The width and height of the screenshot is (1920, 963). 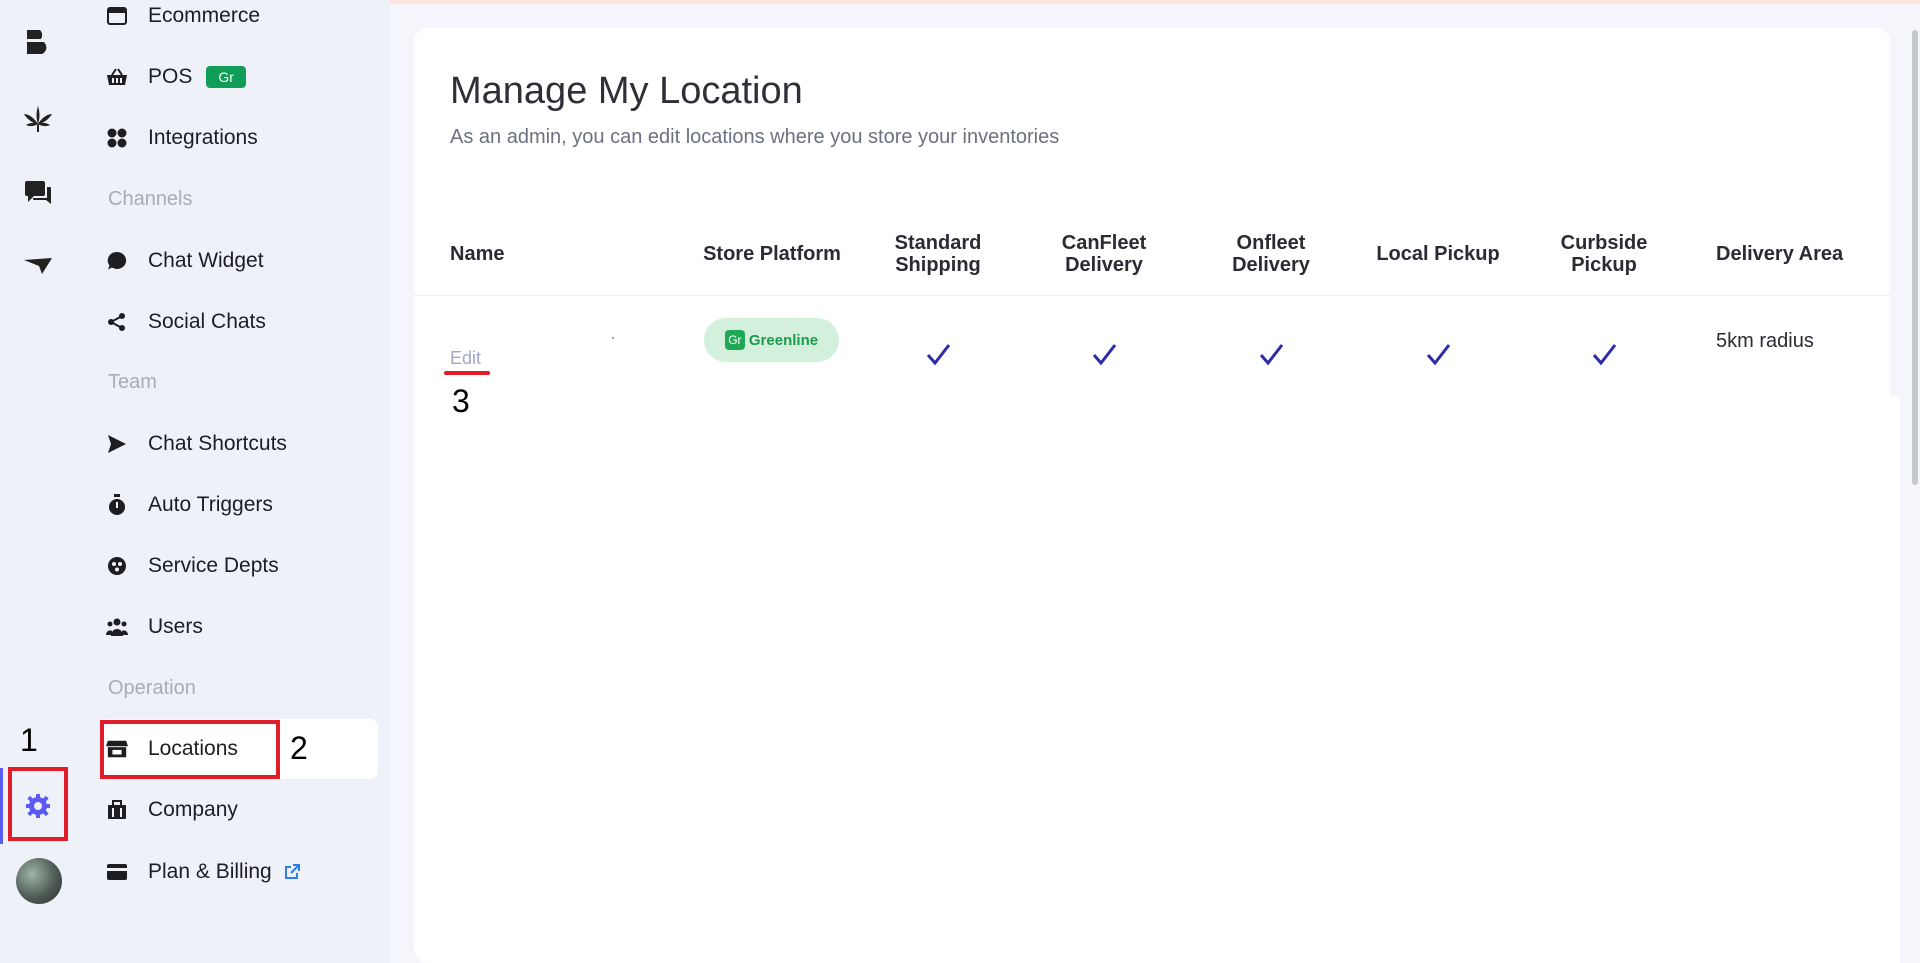 I want to click on sidebar-item-label: Users, so click(x=175, y=626).